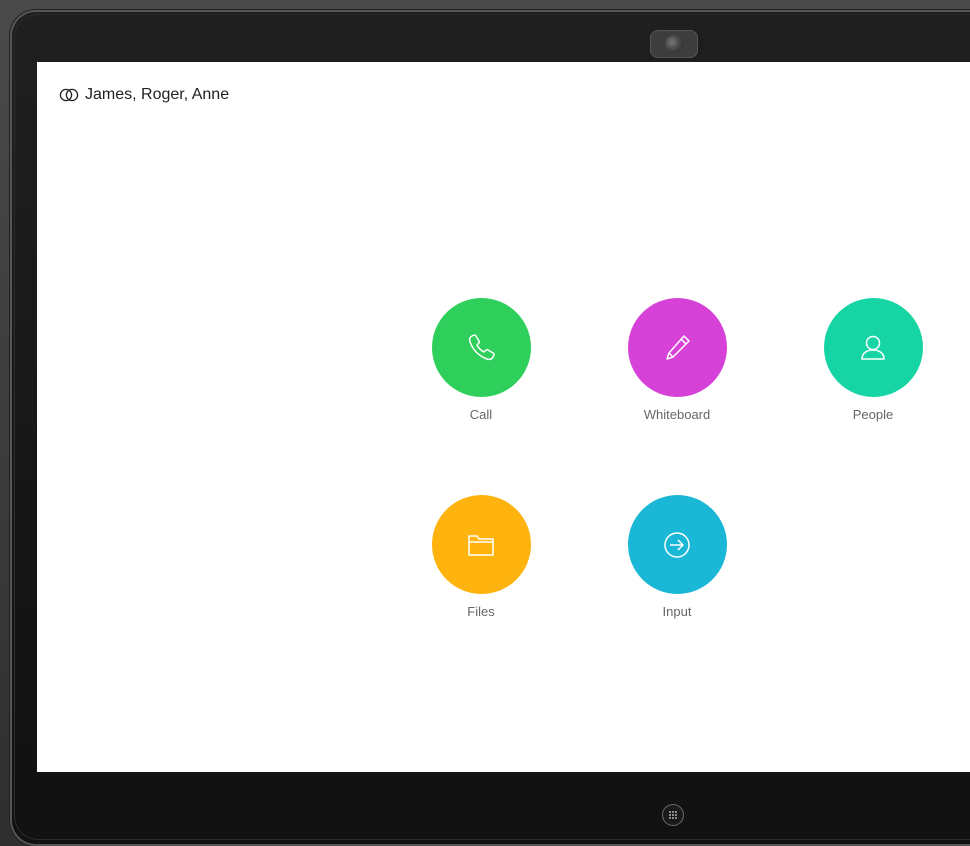 The height and width of the screenshot is (846, 970). Describe the element at coordinates (481, 611) in the screenshot. I see `files-label: Files` at that location.